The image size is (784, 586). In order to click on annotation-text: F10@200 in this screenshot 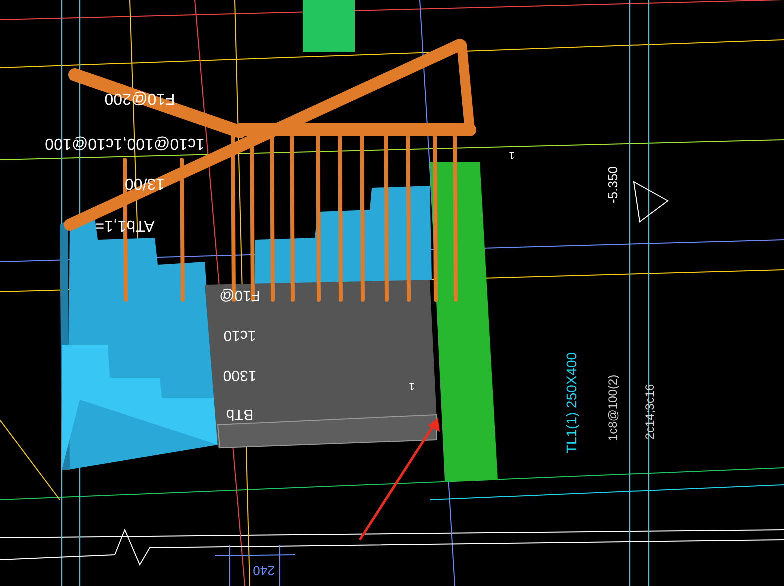, I will do `click(140, 98)`.